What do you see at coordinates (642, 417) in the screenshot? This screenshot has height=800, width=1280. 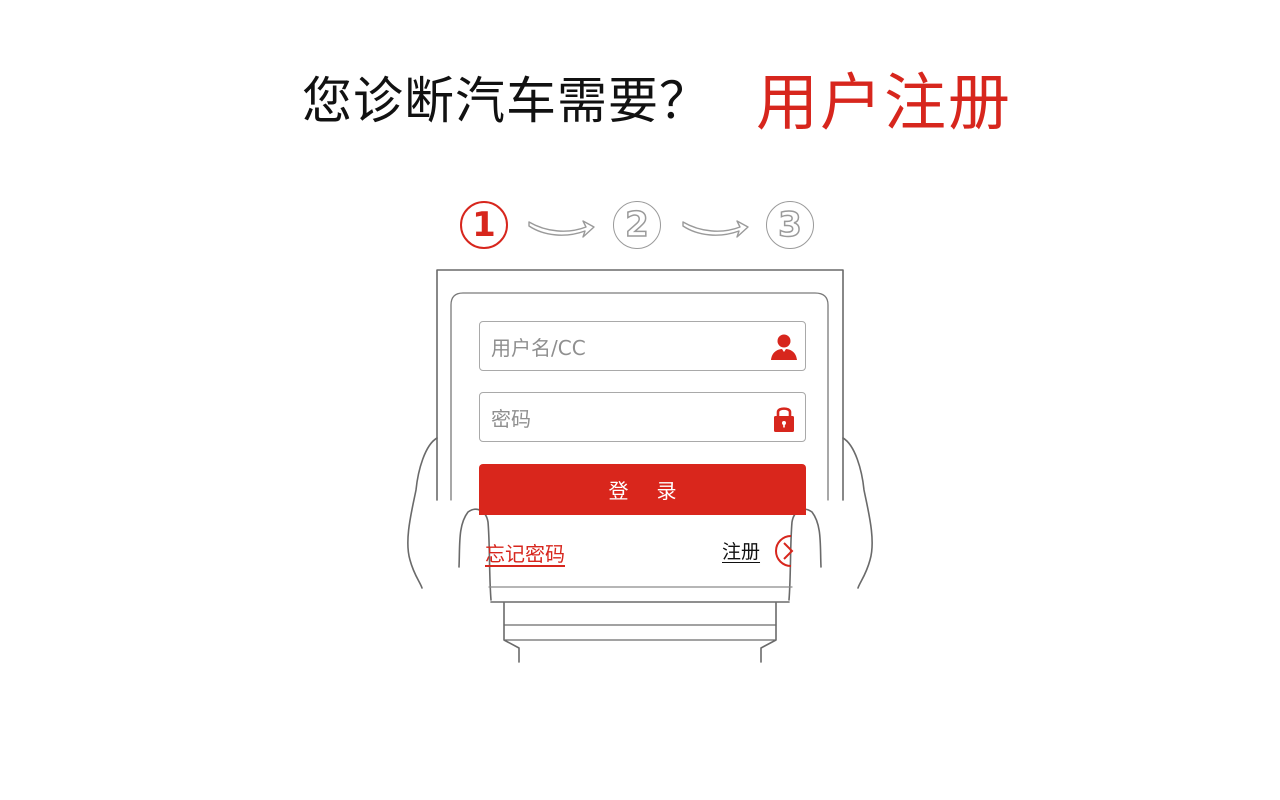 I see `password-input: 密码` at bounding box center [642, 417].